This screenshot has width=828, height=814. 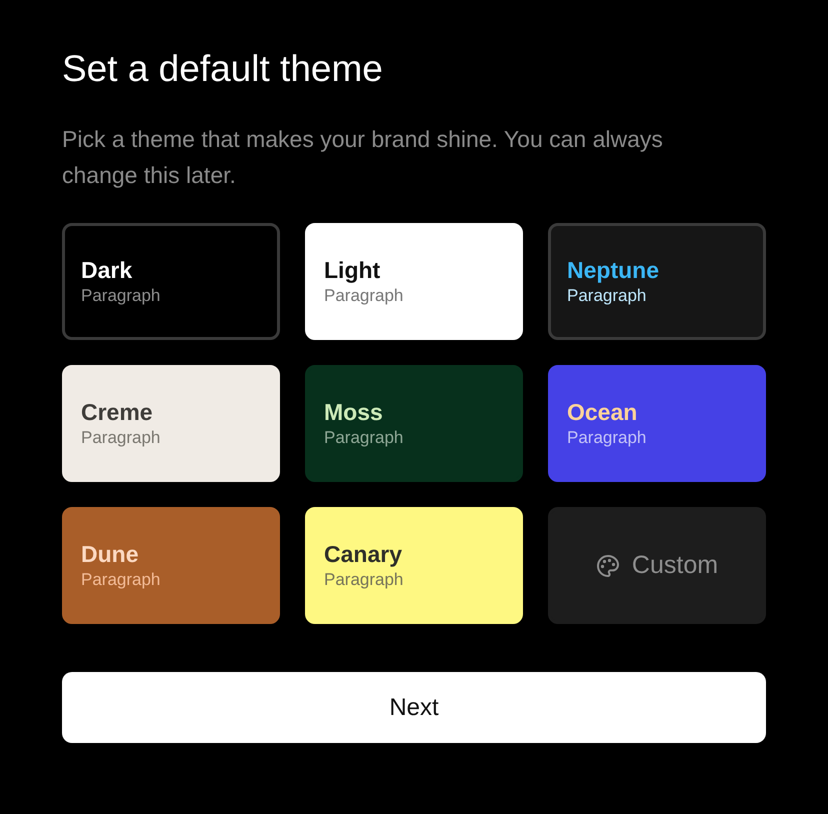 I want to click on theme-name: Light, so click(x=353, y=270).